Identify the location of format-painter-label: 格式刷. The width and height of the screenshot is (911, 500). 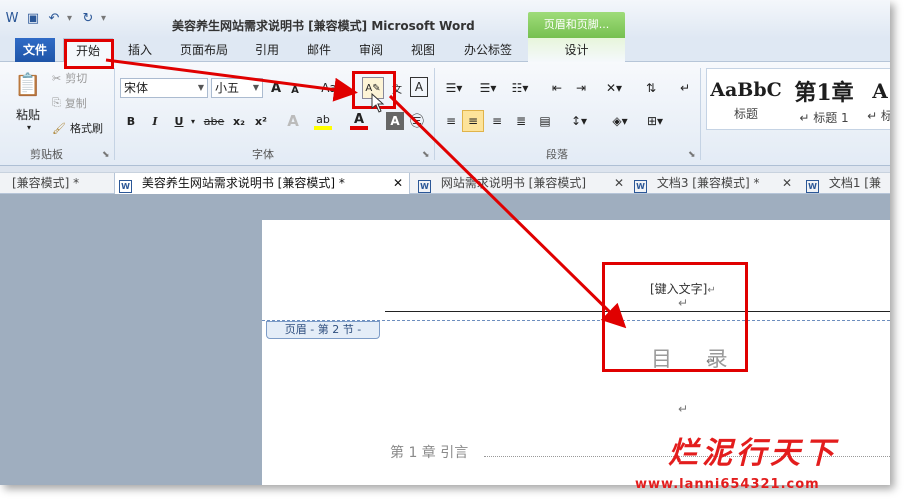
(86, 128).